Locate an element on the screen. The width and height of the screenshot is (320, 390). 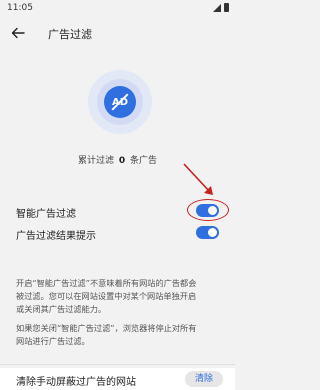
status-time: 11:05 is located at coordinates (20, 8).